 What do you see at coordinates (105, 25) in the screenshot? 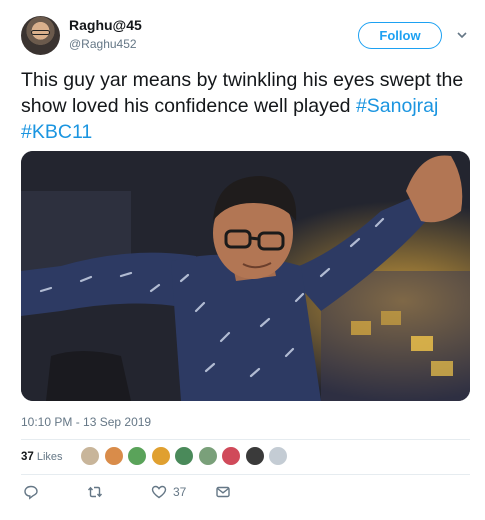
I see `author-display-name: Raghu@45` at bounding box center [105, 25].